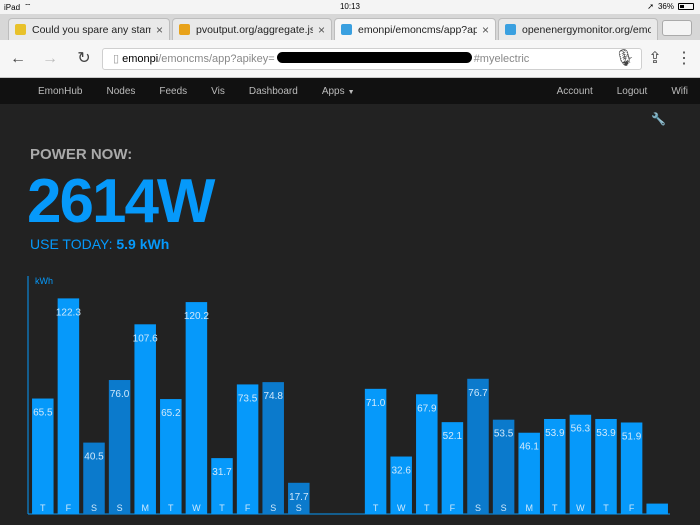  I want to click on bar-value-label: 53.5, so click(504, 434).